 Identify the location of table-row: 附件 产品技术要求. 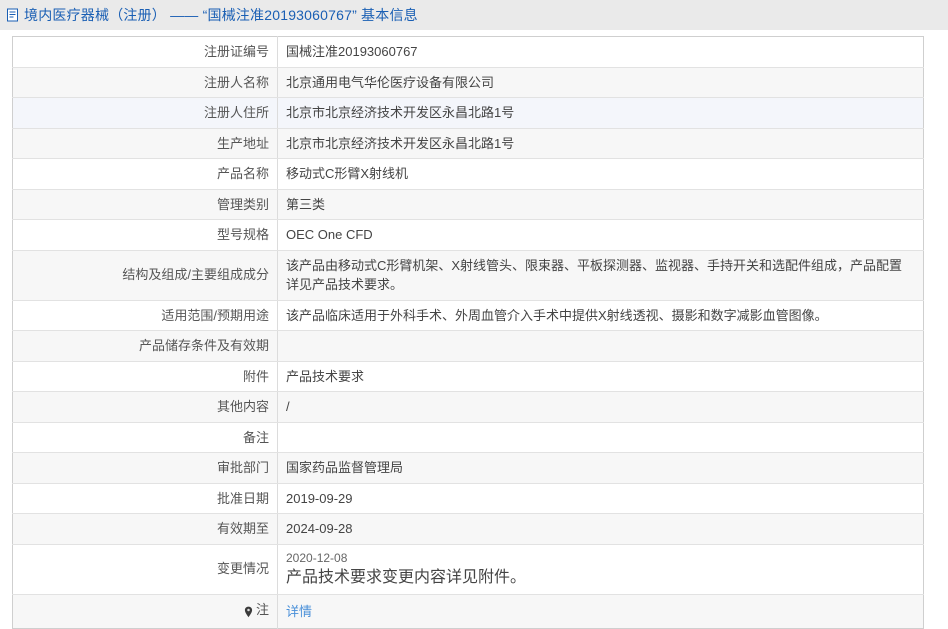
(468, 376).